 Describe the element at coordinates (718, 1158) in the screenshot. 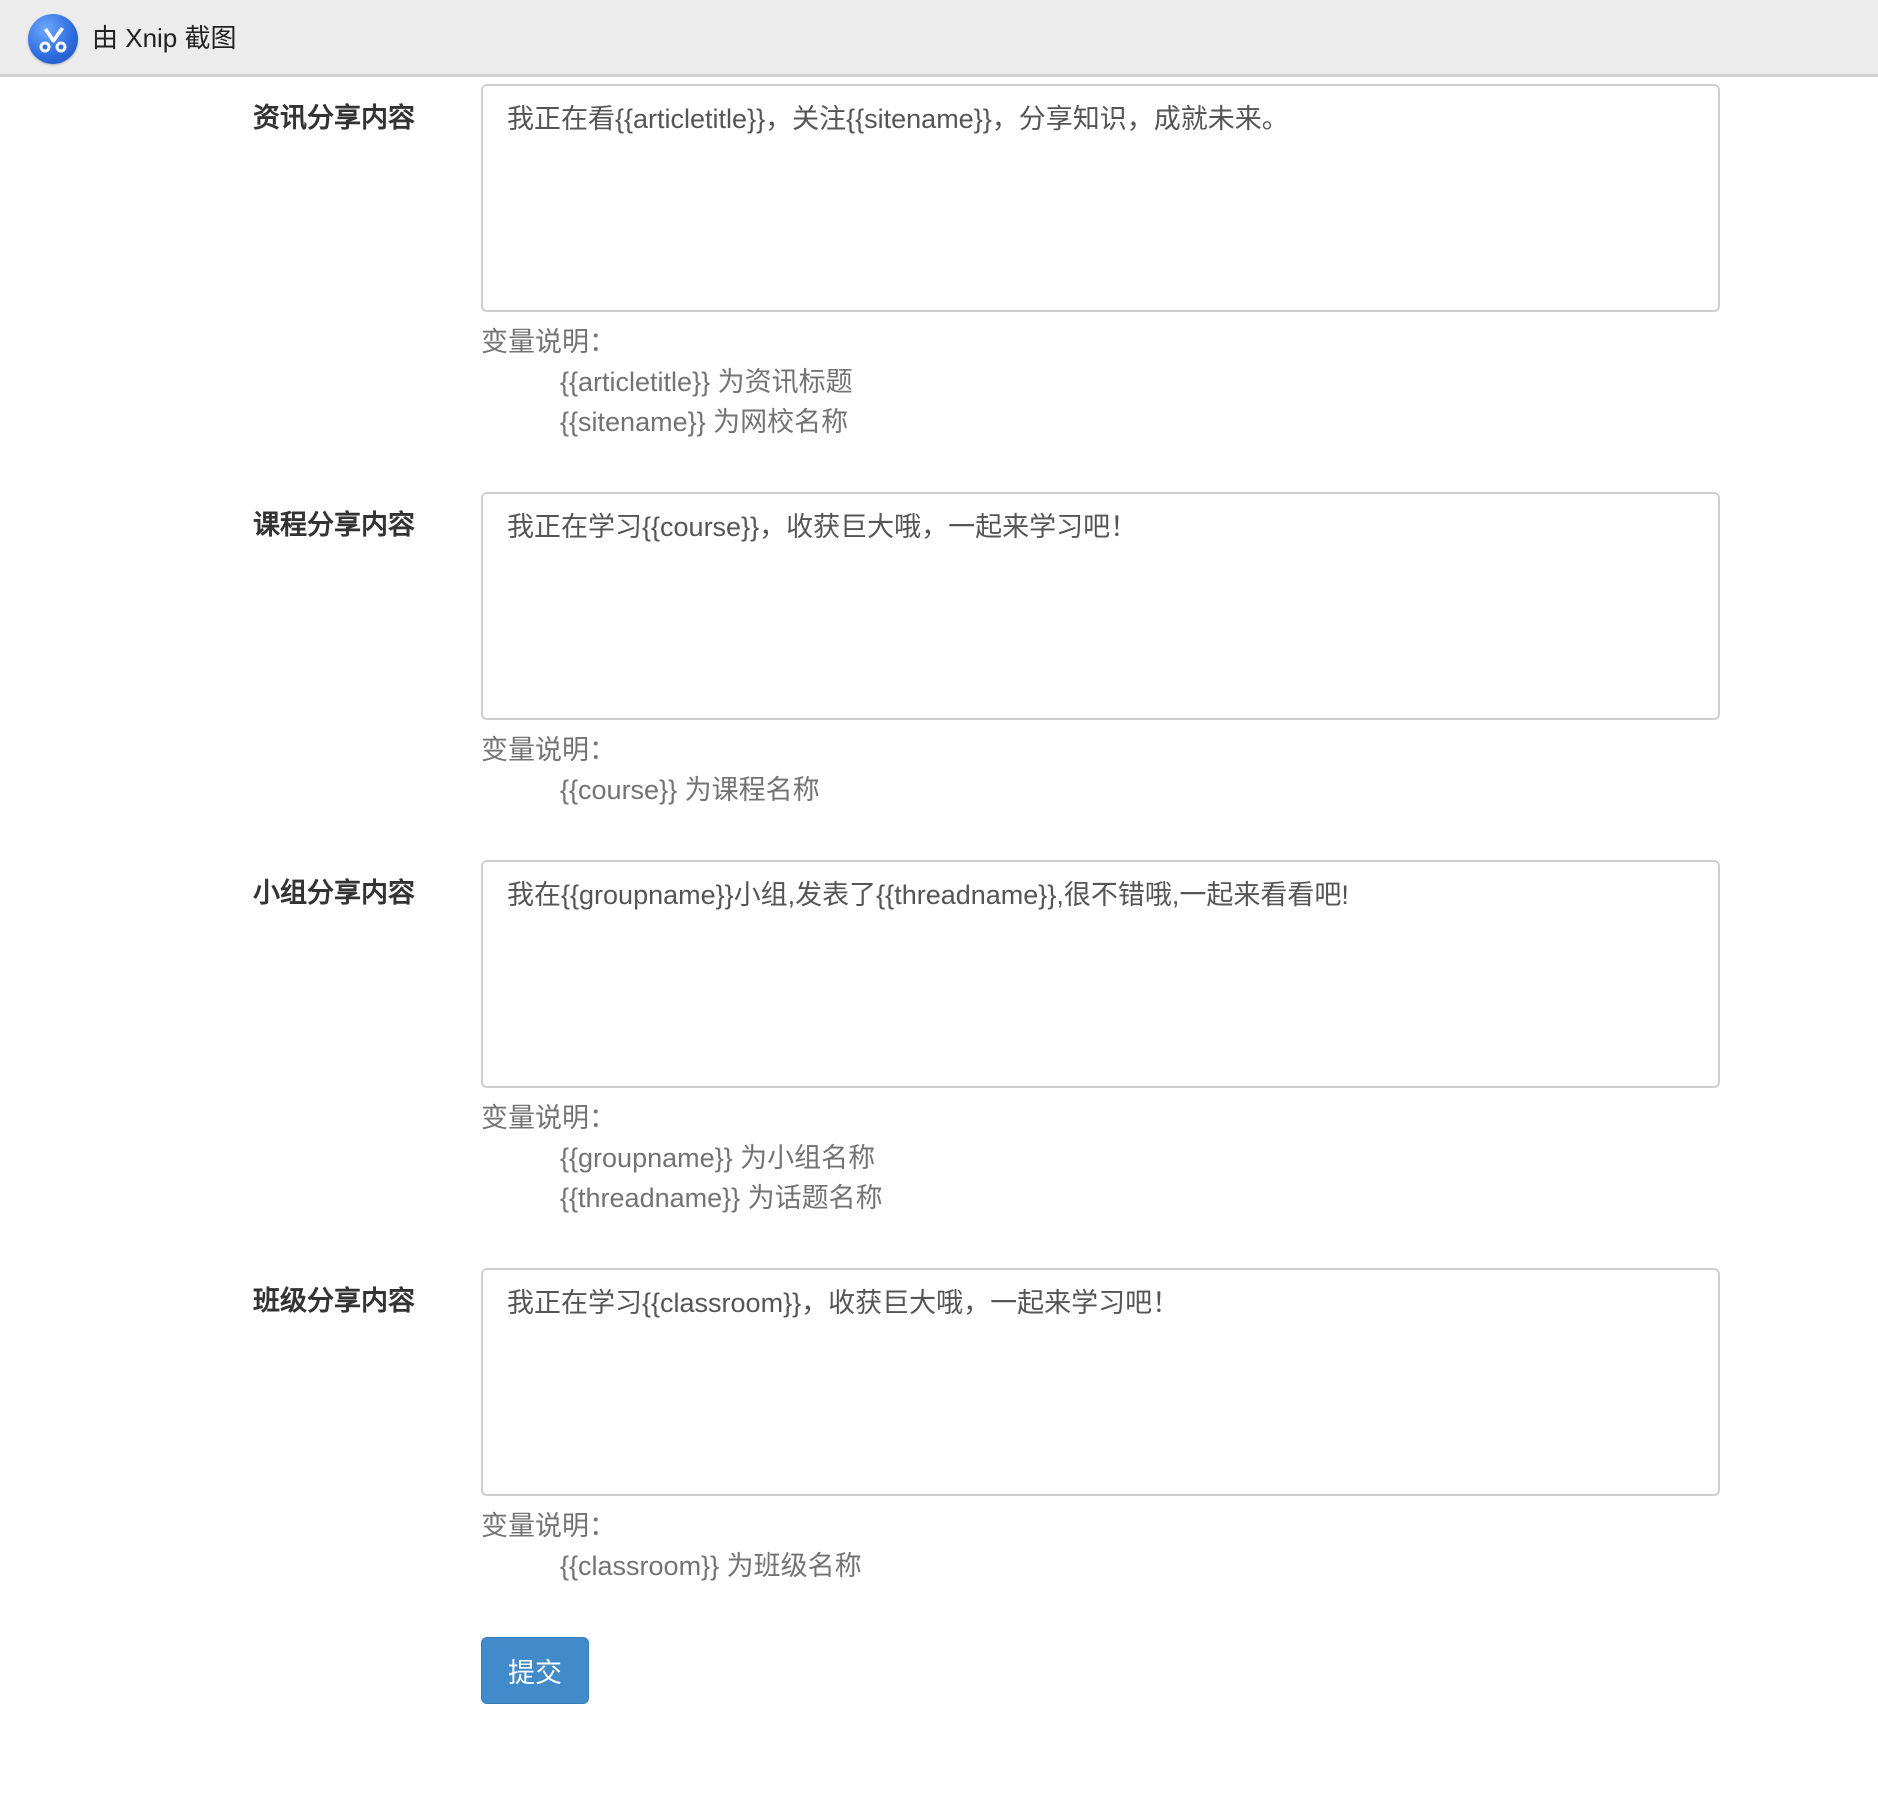

I see `variable-help-item: {{groupname}} 为小组名称` at that location.